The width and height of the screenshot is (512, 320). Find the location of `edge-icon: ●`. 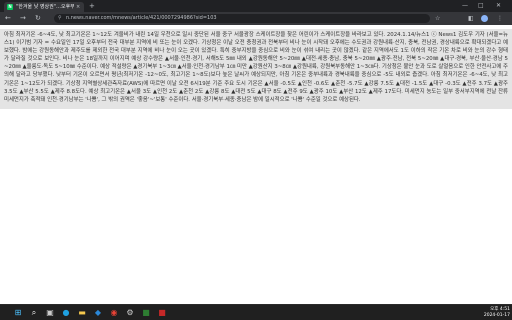

edge-icon: ● is located at coordinates (66, 313).